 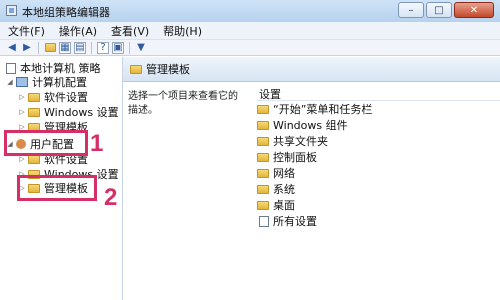 I want to click on tree-item-label: 软件设置, so click(x=66, y=97).